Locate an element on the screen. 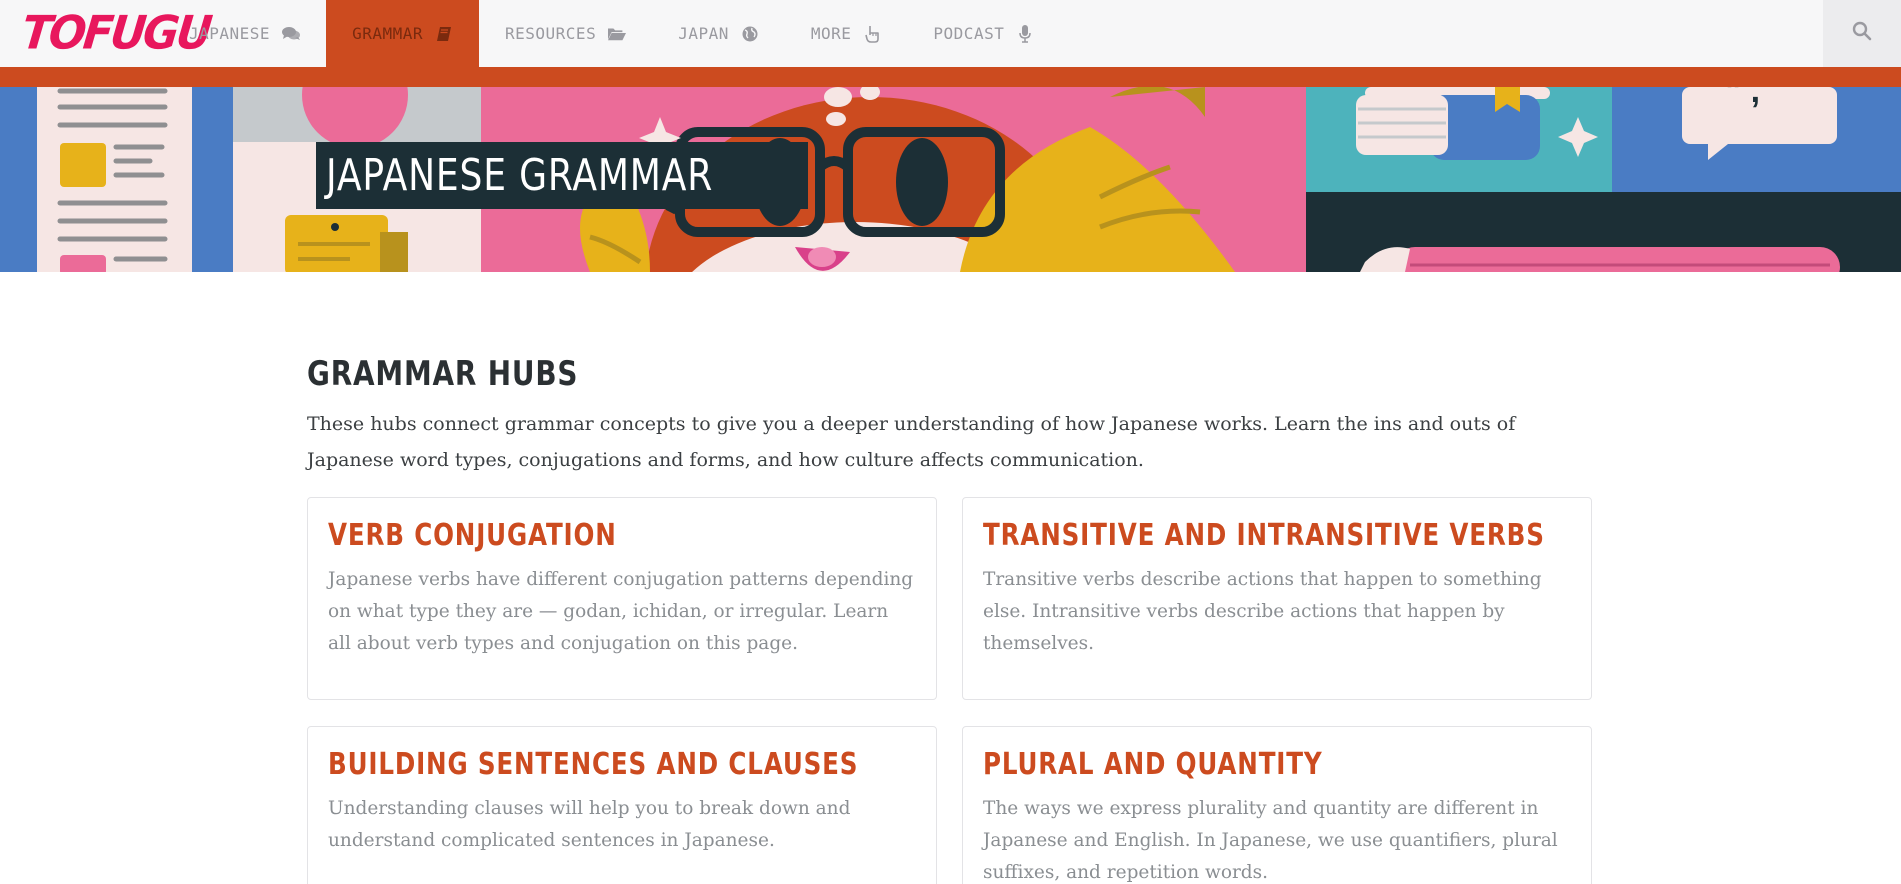 The image size is (1901, 884). nav-item-label: RESOURCES is located at coordinates (551, 33).